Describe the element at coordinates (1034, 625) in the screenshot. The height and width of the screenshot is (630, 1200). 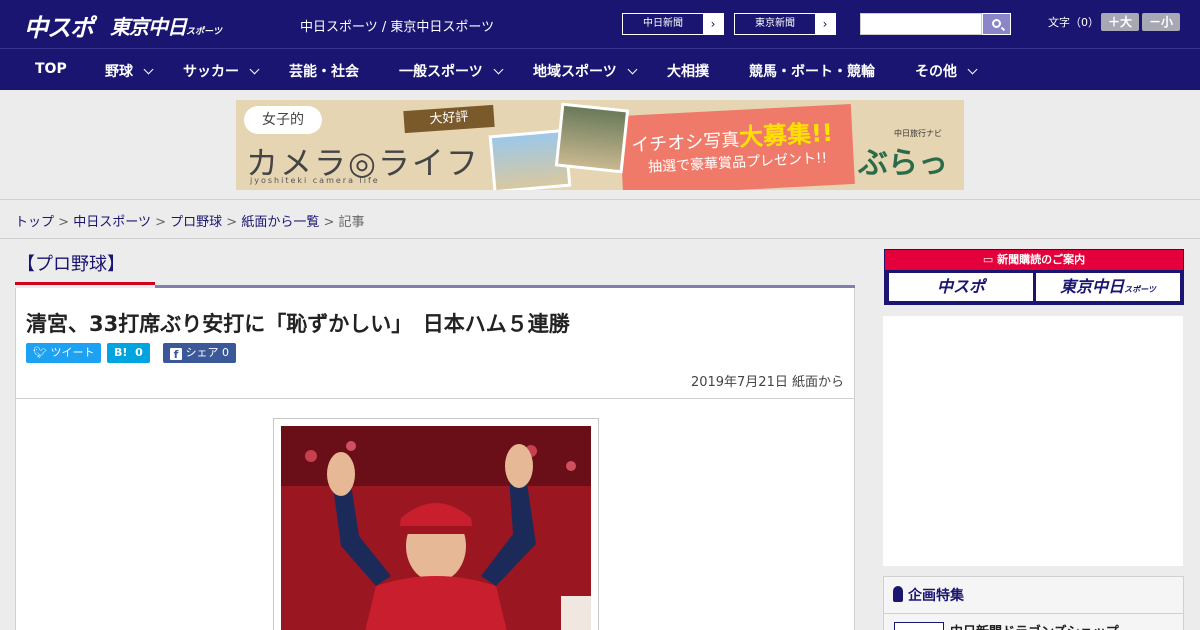
I see `dragons-shop-link: 中日新聞ドラゴンズショップ` at that location.